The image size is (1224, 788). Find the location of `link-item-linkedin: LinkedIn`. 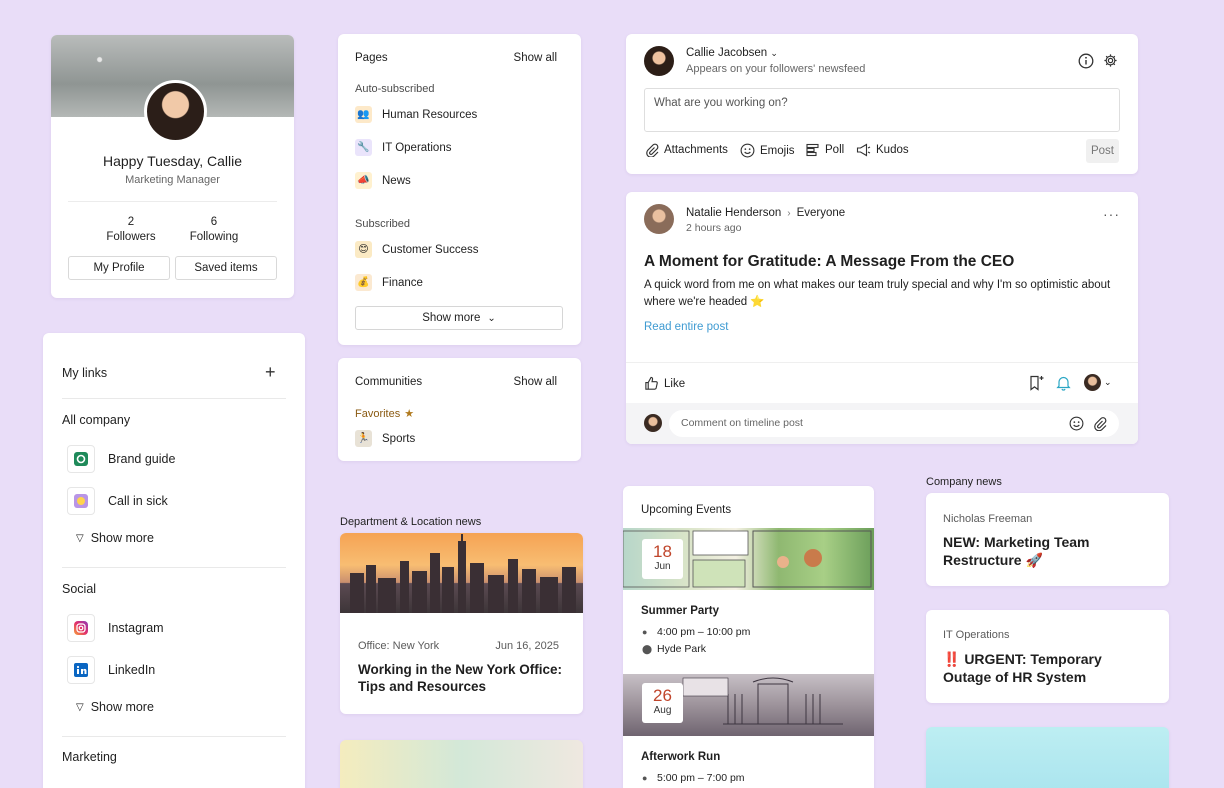

link-item-linkedin: LinkedIn is located at coordinates (111, 670).